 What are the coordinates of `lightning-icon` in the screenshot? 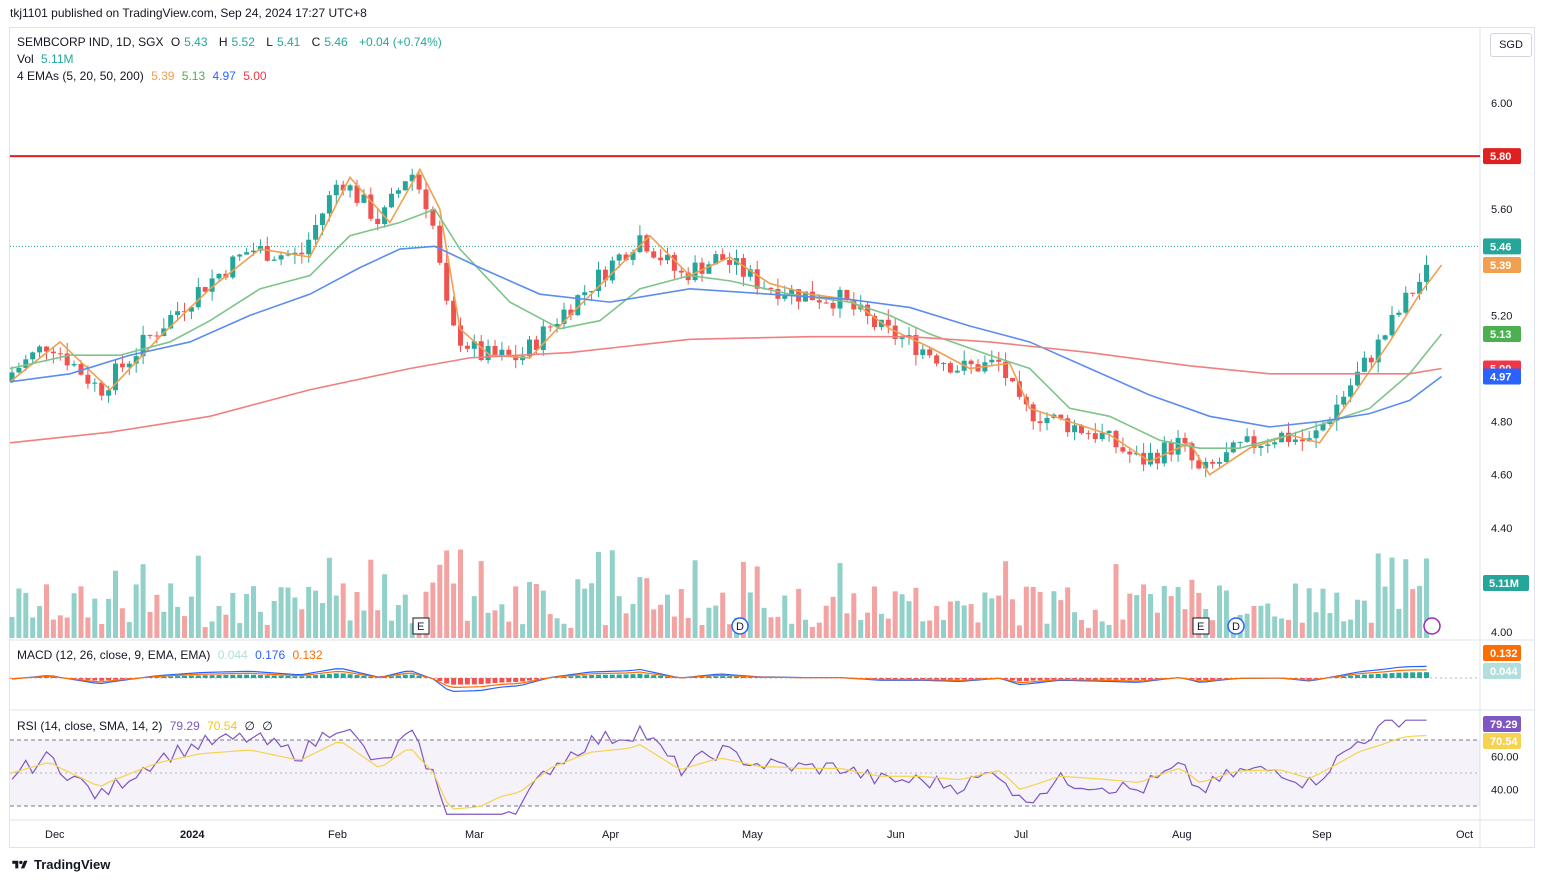 It's located at (1432, 626).